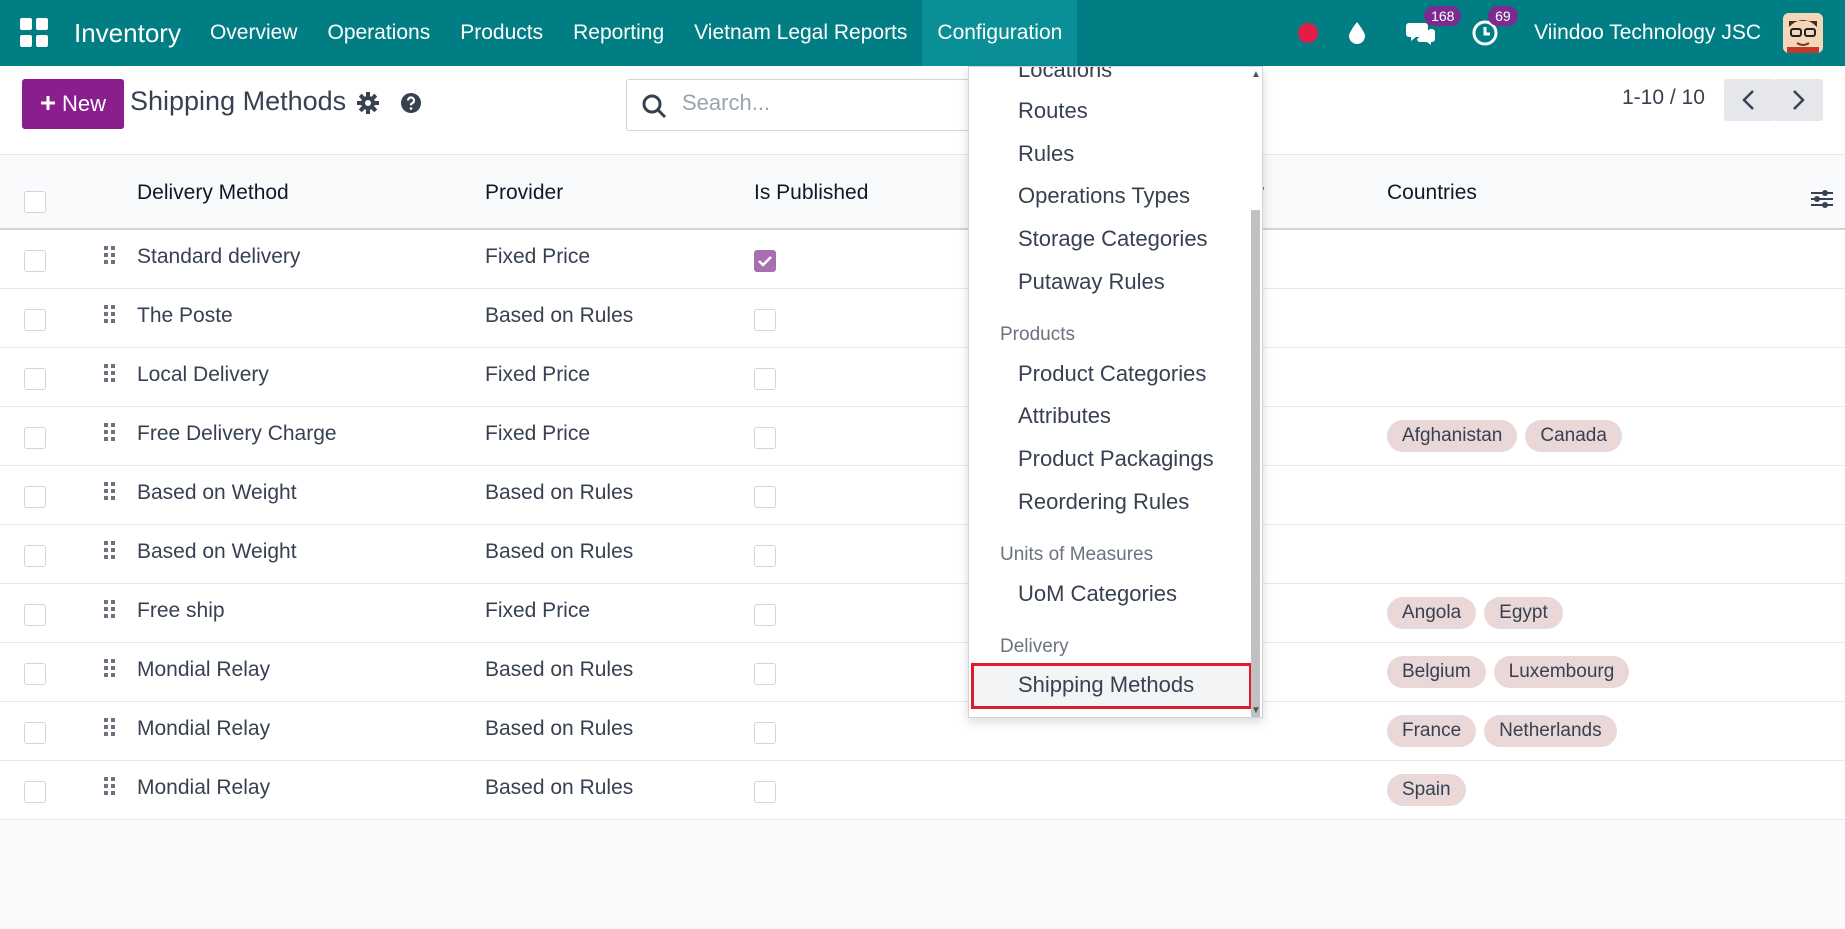 This screenshot has height=929, width=1845. I want to click on menu-overview: Overview, so click(254, 33).